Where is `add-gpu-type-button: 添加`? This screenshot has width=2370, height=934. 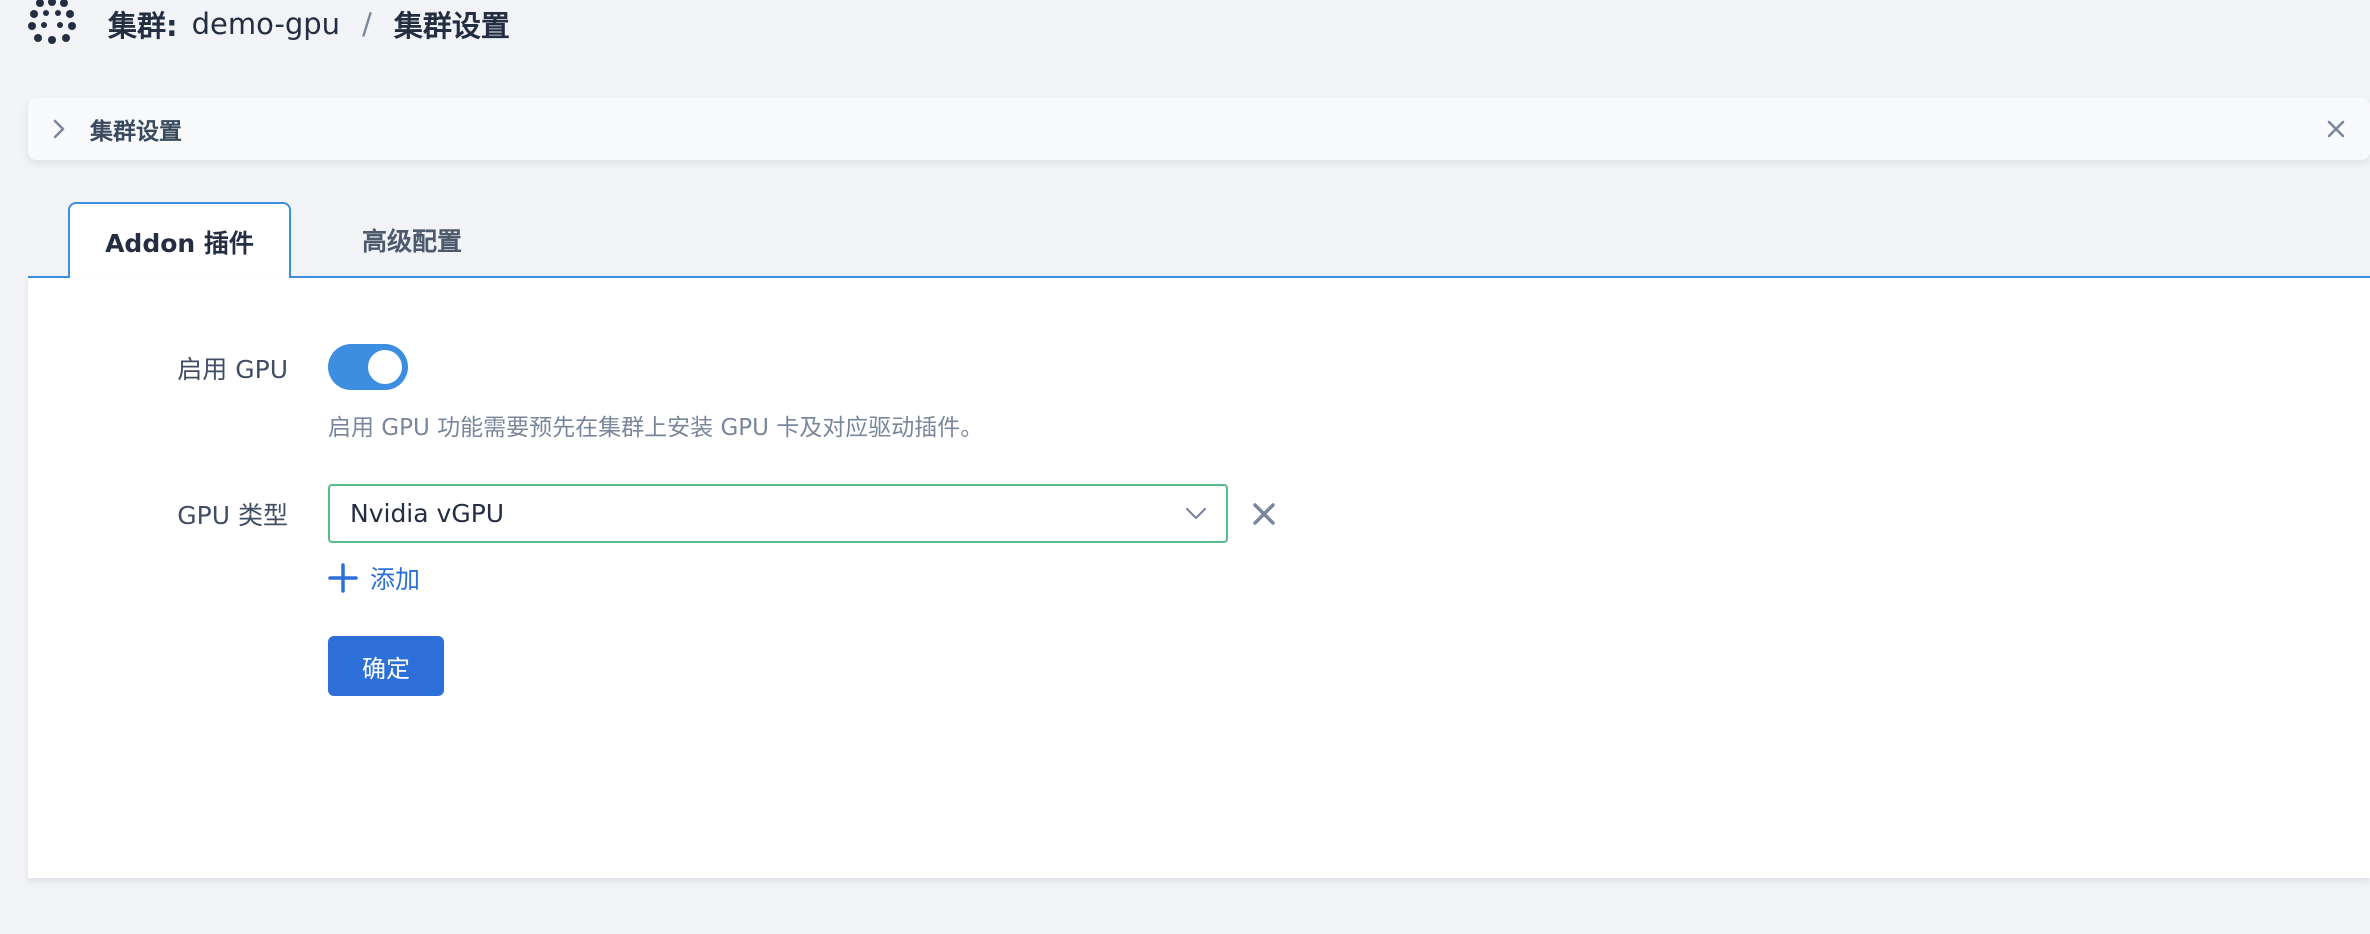 add-gpu-type-button: 添加 is located at coordinates (374, 578).